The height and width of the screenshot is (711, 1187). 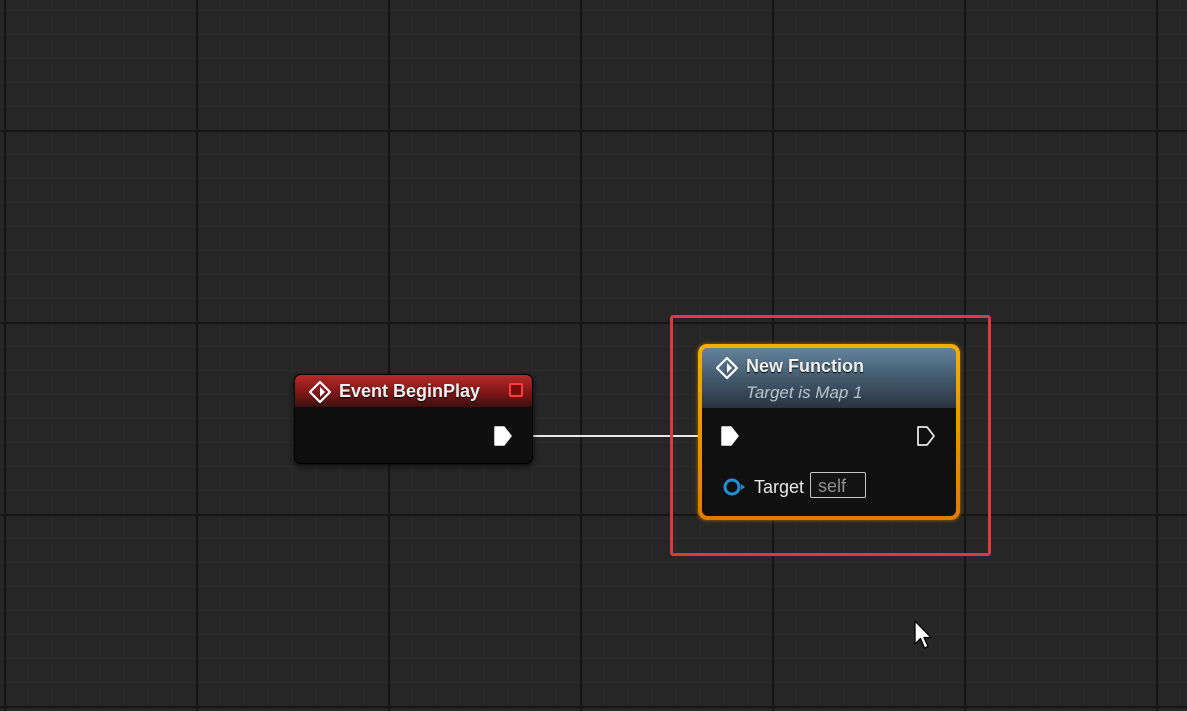 What do you see at coordinates (503, 436) in the screenshot?
I see `exec-output-pin` at bounding box center [503, 436].